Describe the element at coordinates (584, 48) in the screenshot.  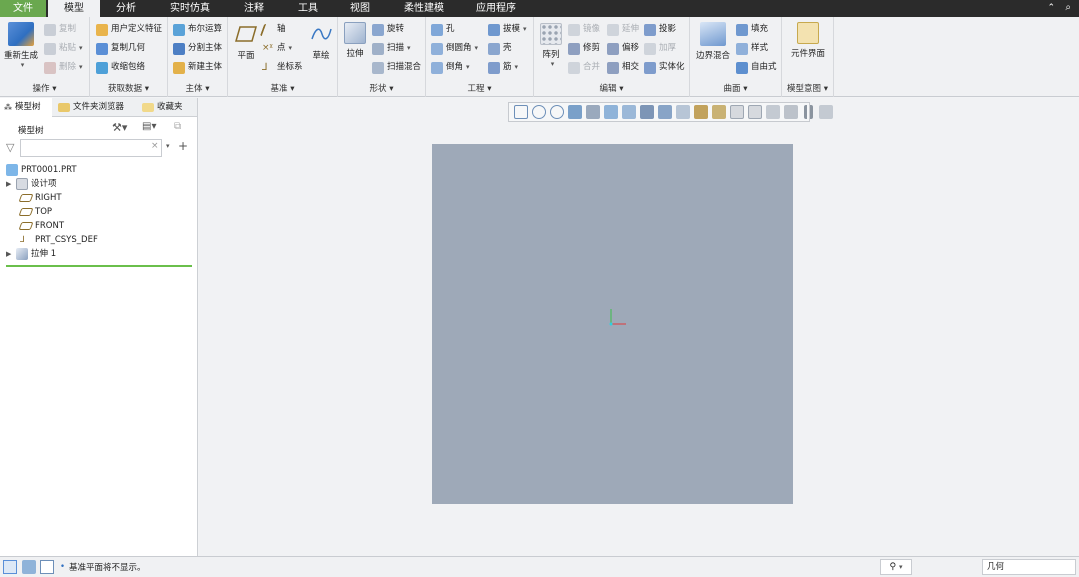
I see `trim-button: 修剪` at that location.